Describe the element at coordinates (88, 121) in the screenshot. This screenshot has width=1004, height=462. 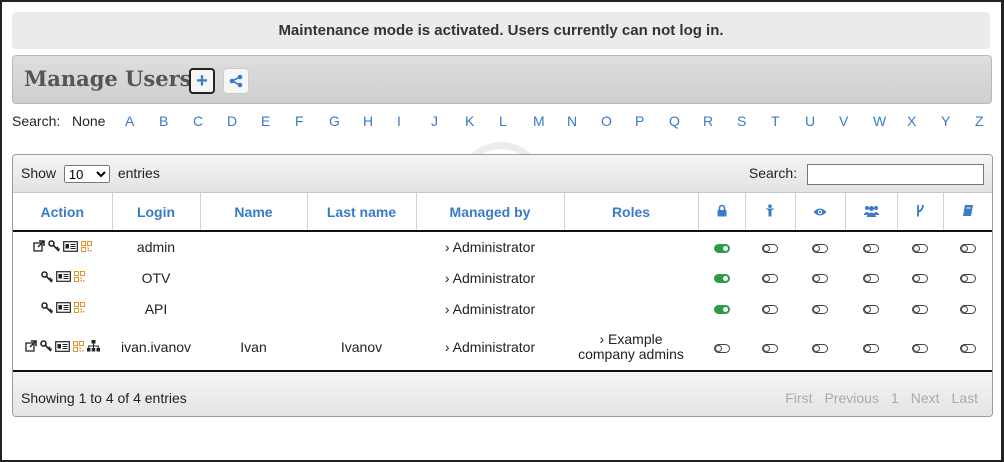
I see `alphabet-none: None` at that location.